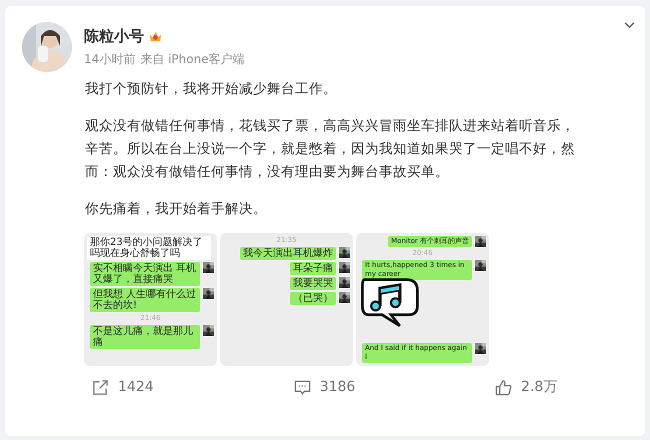 This screenshot has width=650, height=440. I want to click on comment-icon, so click(302, 387).